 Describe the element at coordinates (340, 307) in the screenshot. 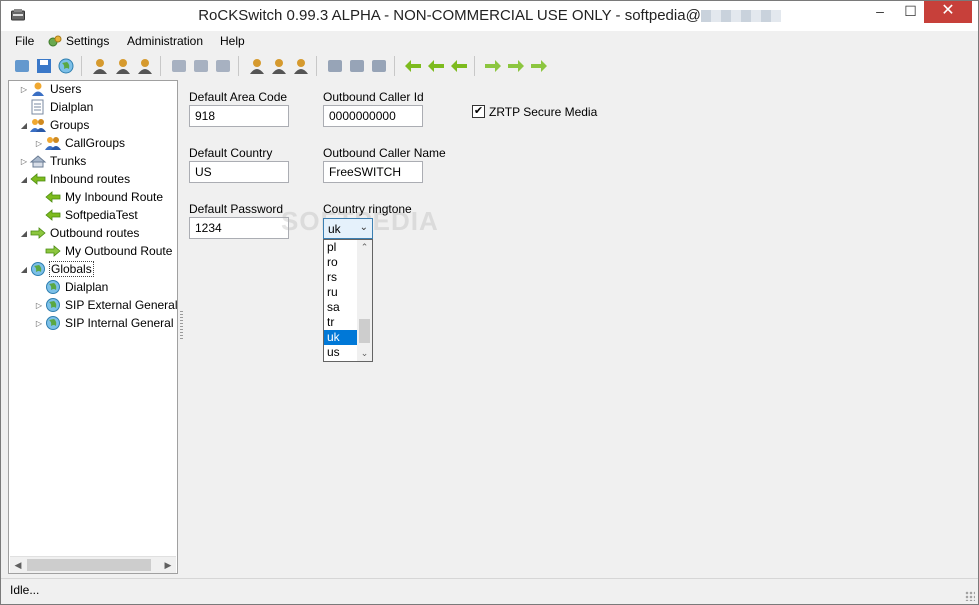

I see `dropdown-option-sa: sa` at that location.